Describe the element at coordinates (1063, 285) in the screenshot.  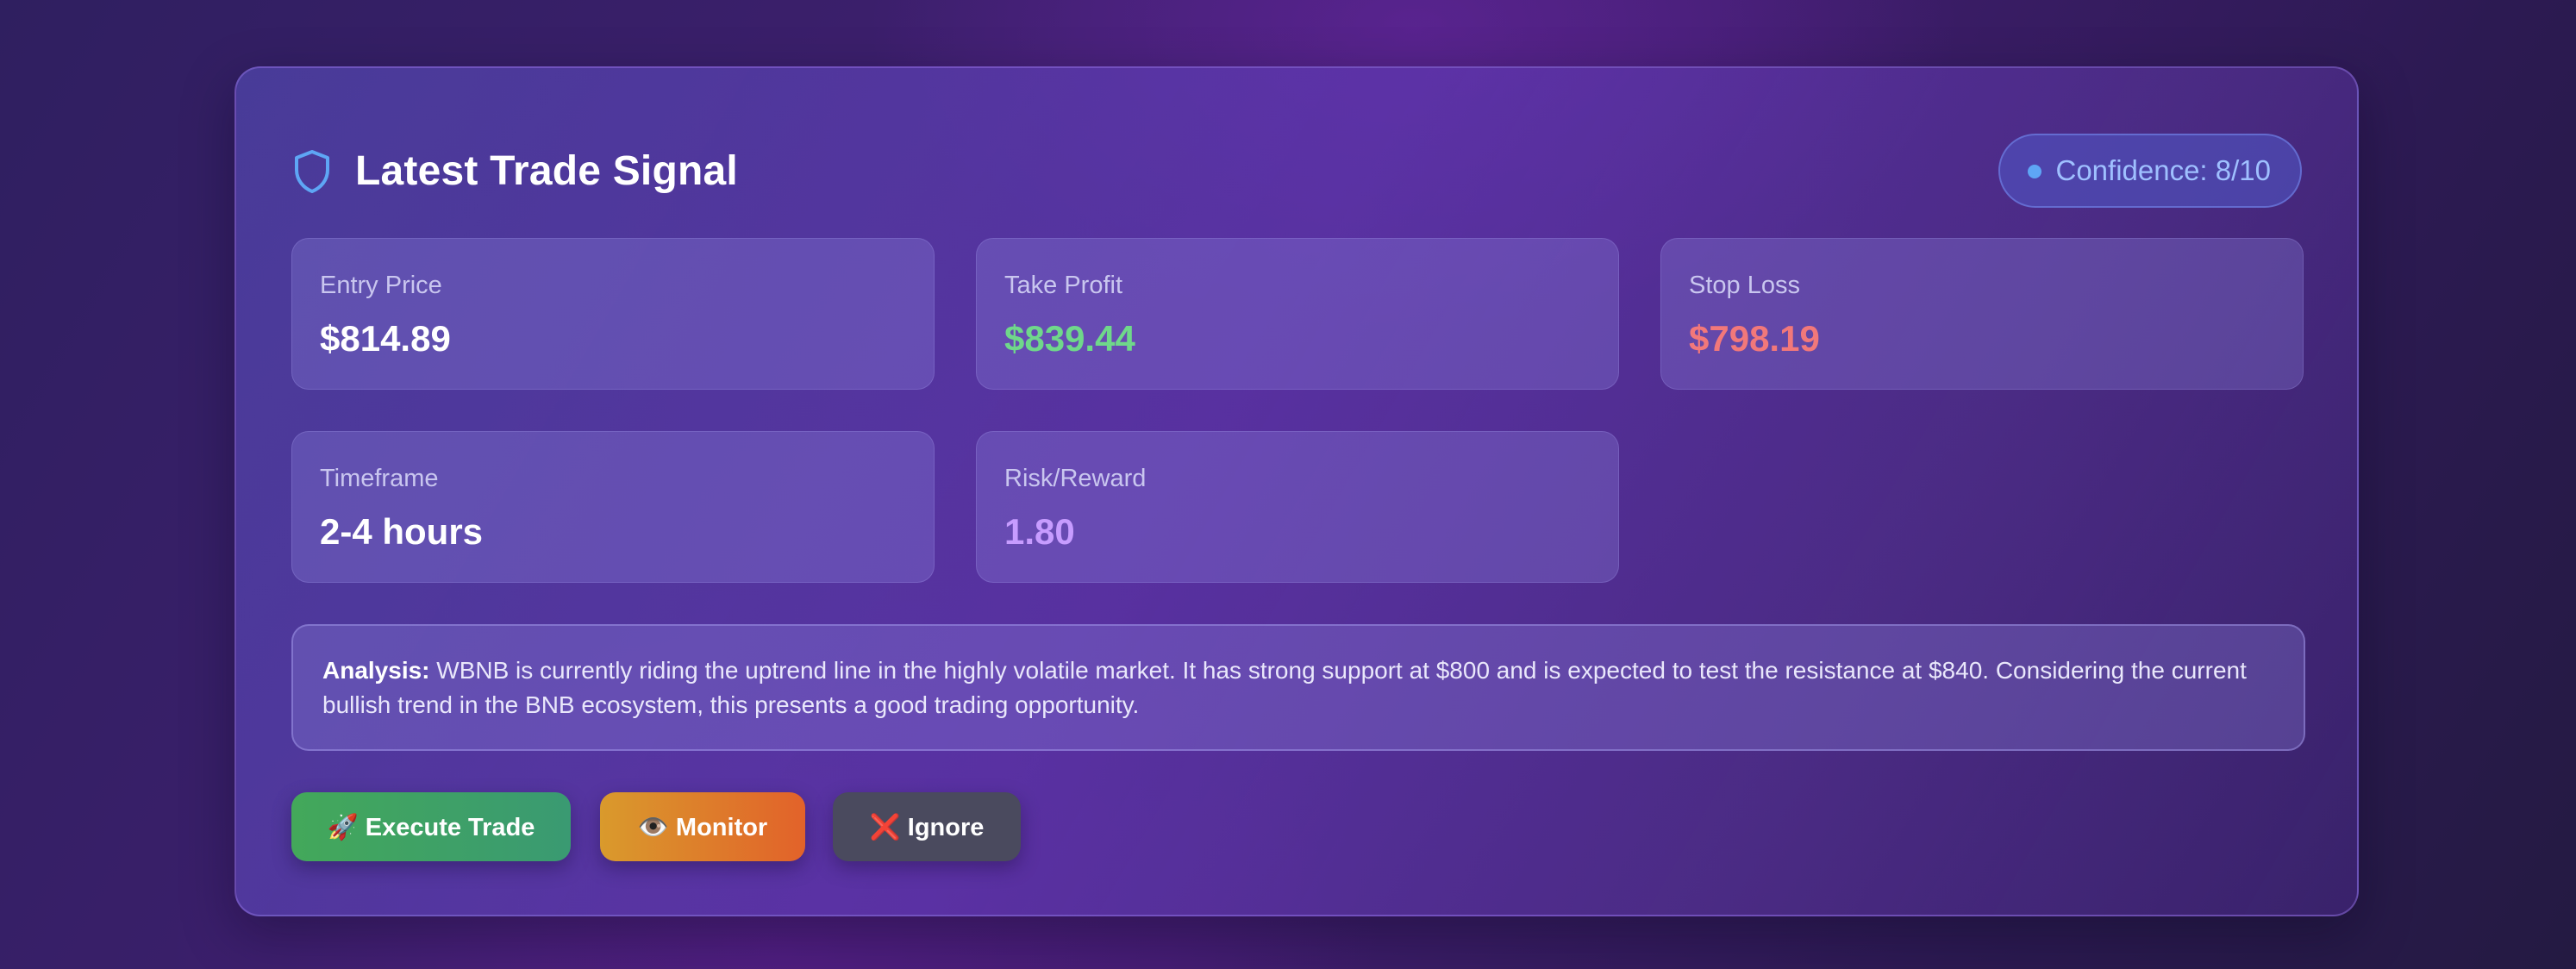
I see `metric-label: Take Profit` at that location.